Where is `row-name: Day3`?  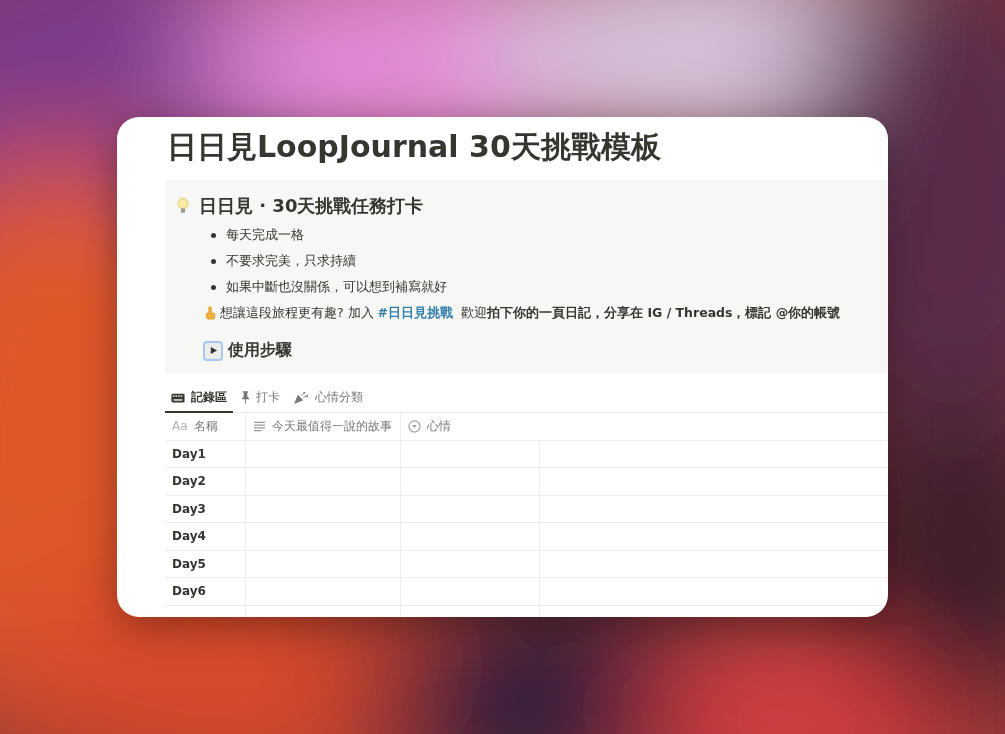 row-name: Day3 is located at coordinates (189, 508).